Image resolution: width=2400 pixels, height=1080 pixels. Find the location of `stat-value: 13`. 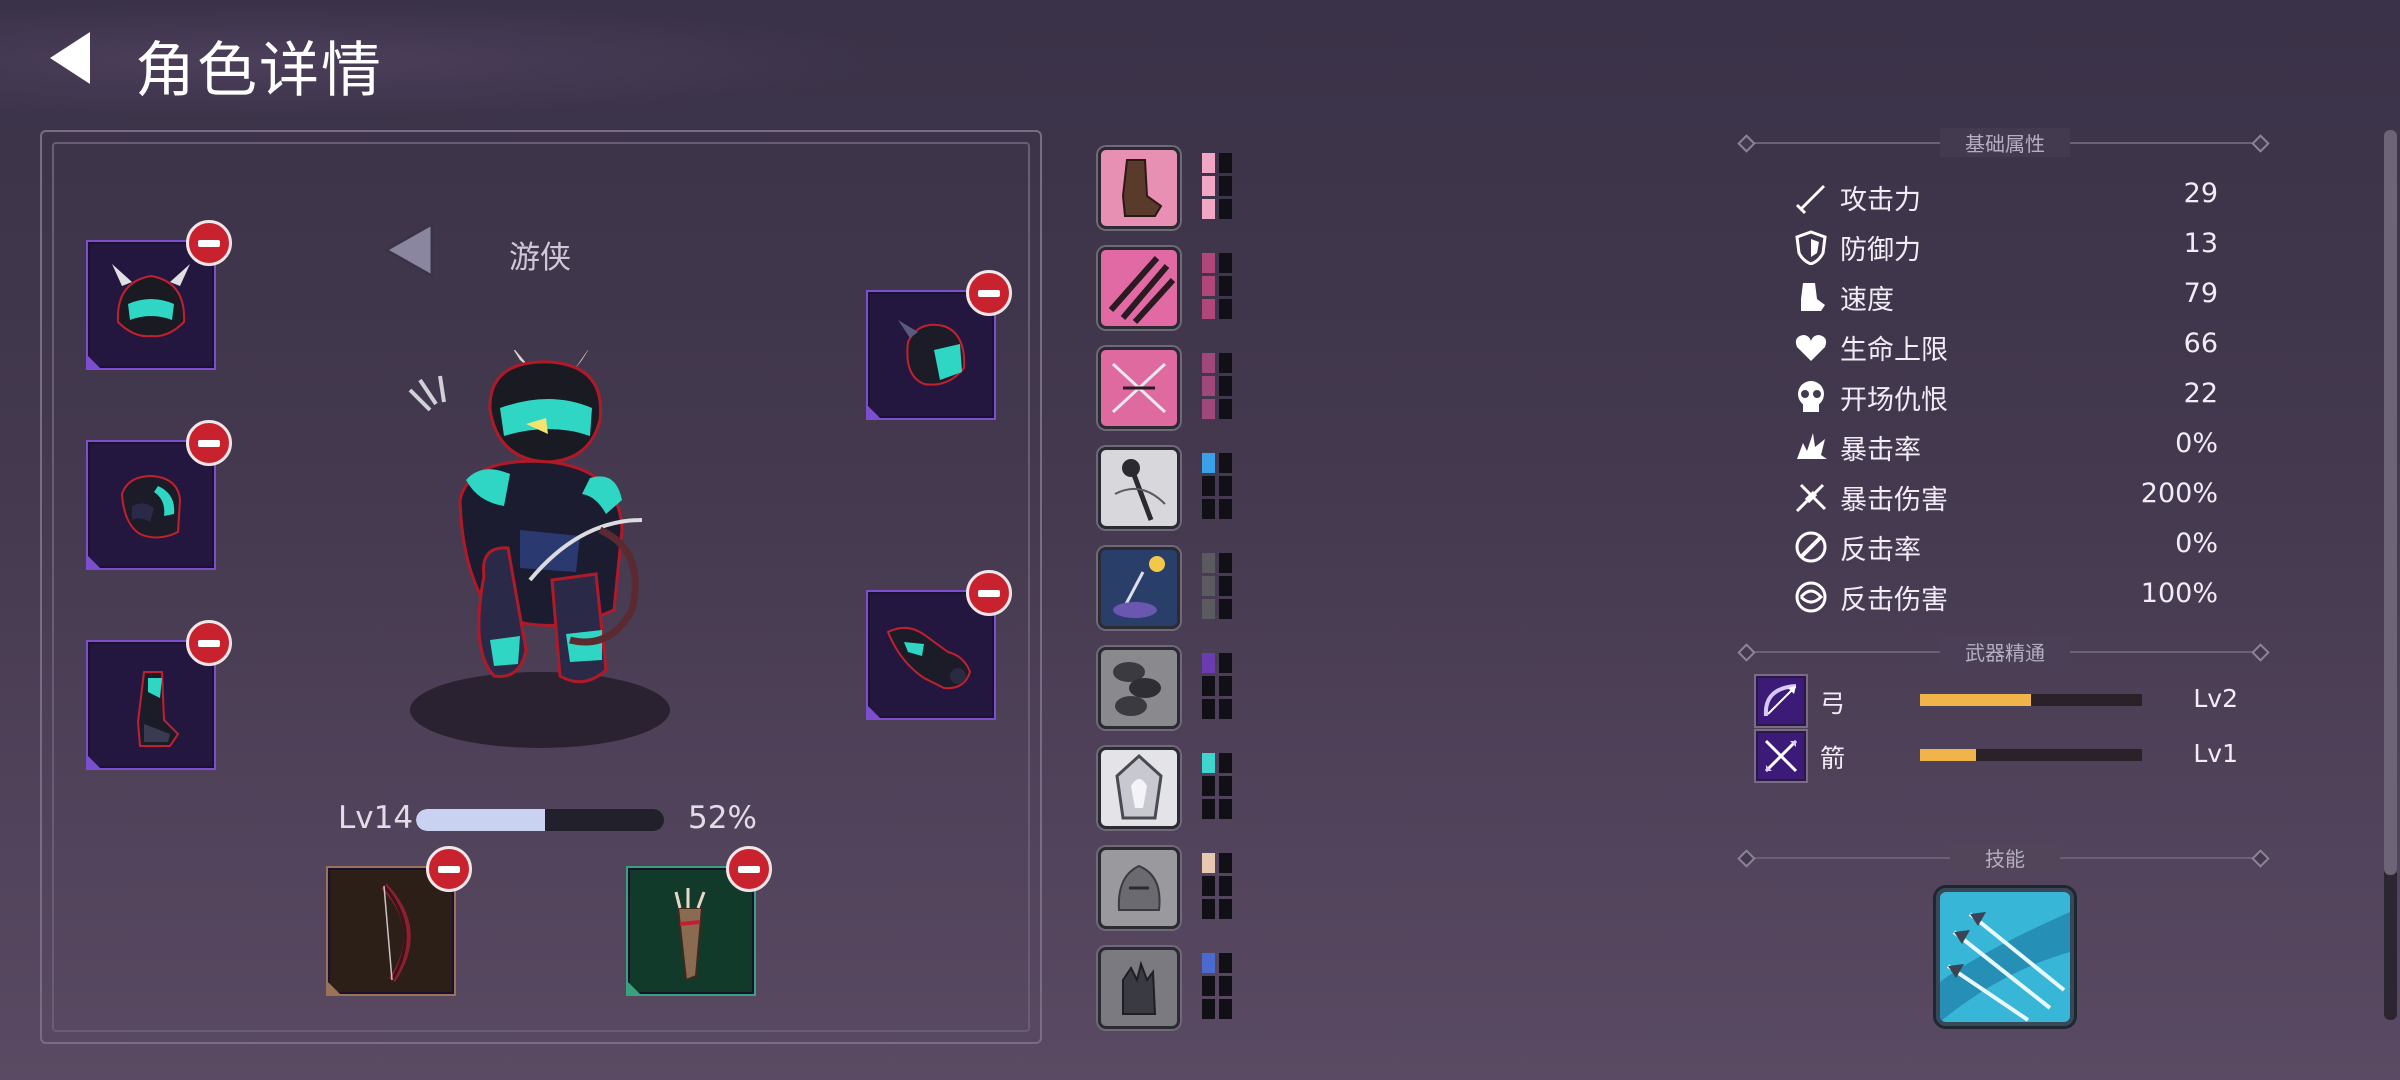

stat-value: 13 is located at coordinates (2200, 243).